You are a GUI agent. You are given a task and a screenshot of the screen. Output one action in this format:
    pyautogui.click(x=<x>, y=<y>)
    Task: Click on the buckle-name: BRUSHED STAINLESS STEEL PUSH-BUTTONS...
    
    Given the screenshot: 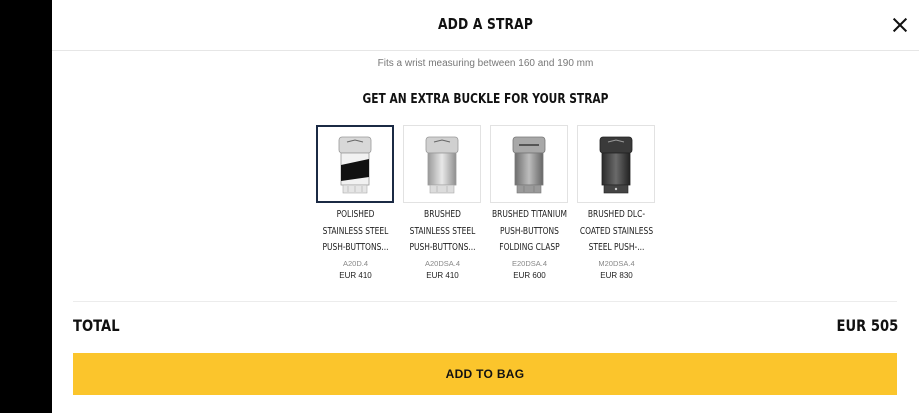 What is the action you would take?
    pyautogui.click(x=442, y=231)
    